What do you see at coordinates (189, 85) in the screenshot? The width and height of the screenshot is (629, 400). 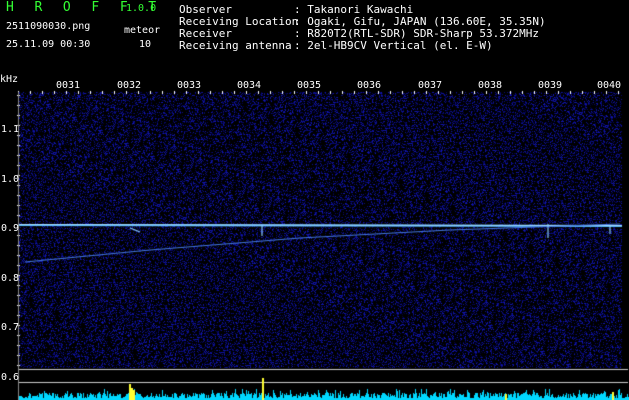 I see `time-tick-0033: 0033` at bounding box center [189, 85].